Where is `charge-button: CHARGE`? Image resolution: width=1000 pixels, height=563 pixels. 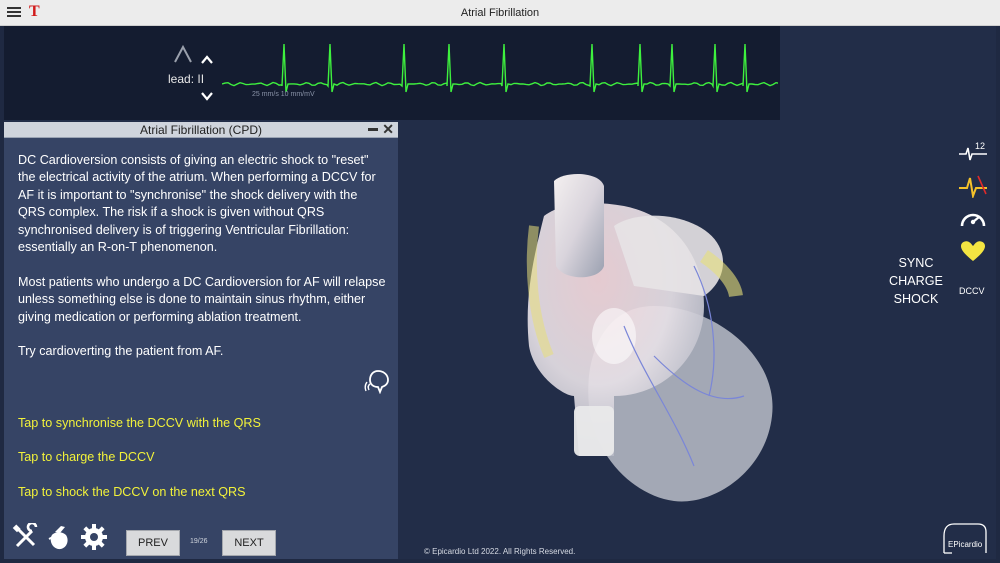 charge-button: CHARGE is located at coordinates (916, 281).